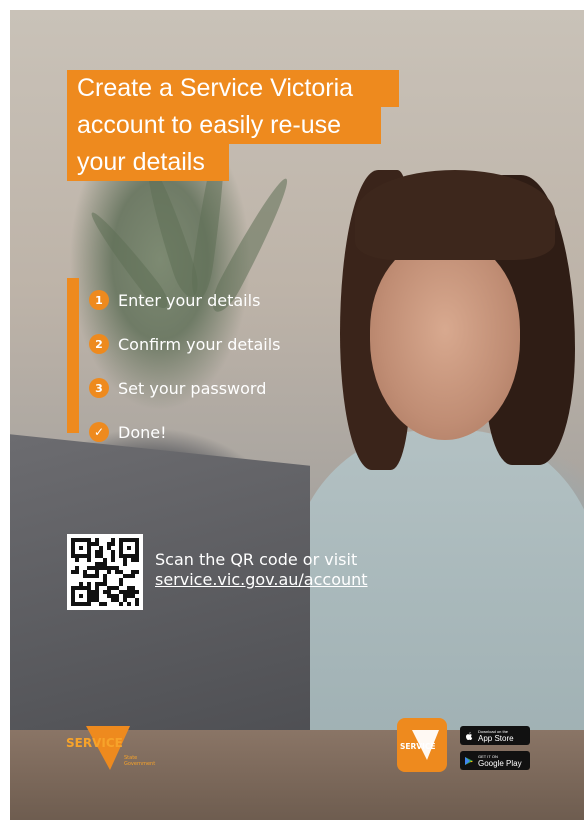 The image size is (584, 820). I want to click on hair, so click(455, 215).